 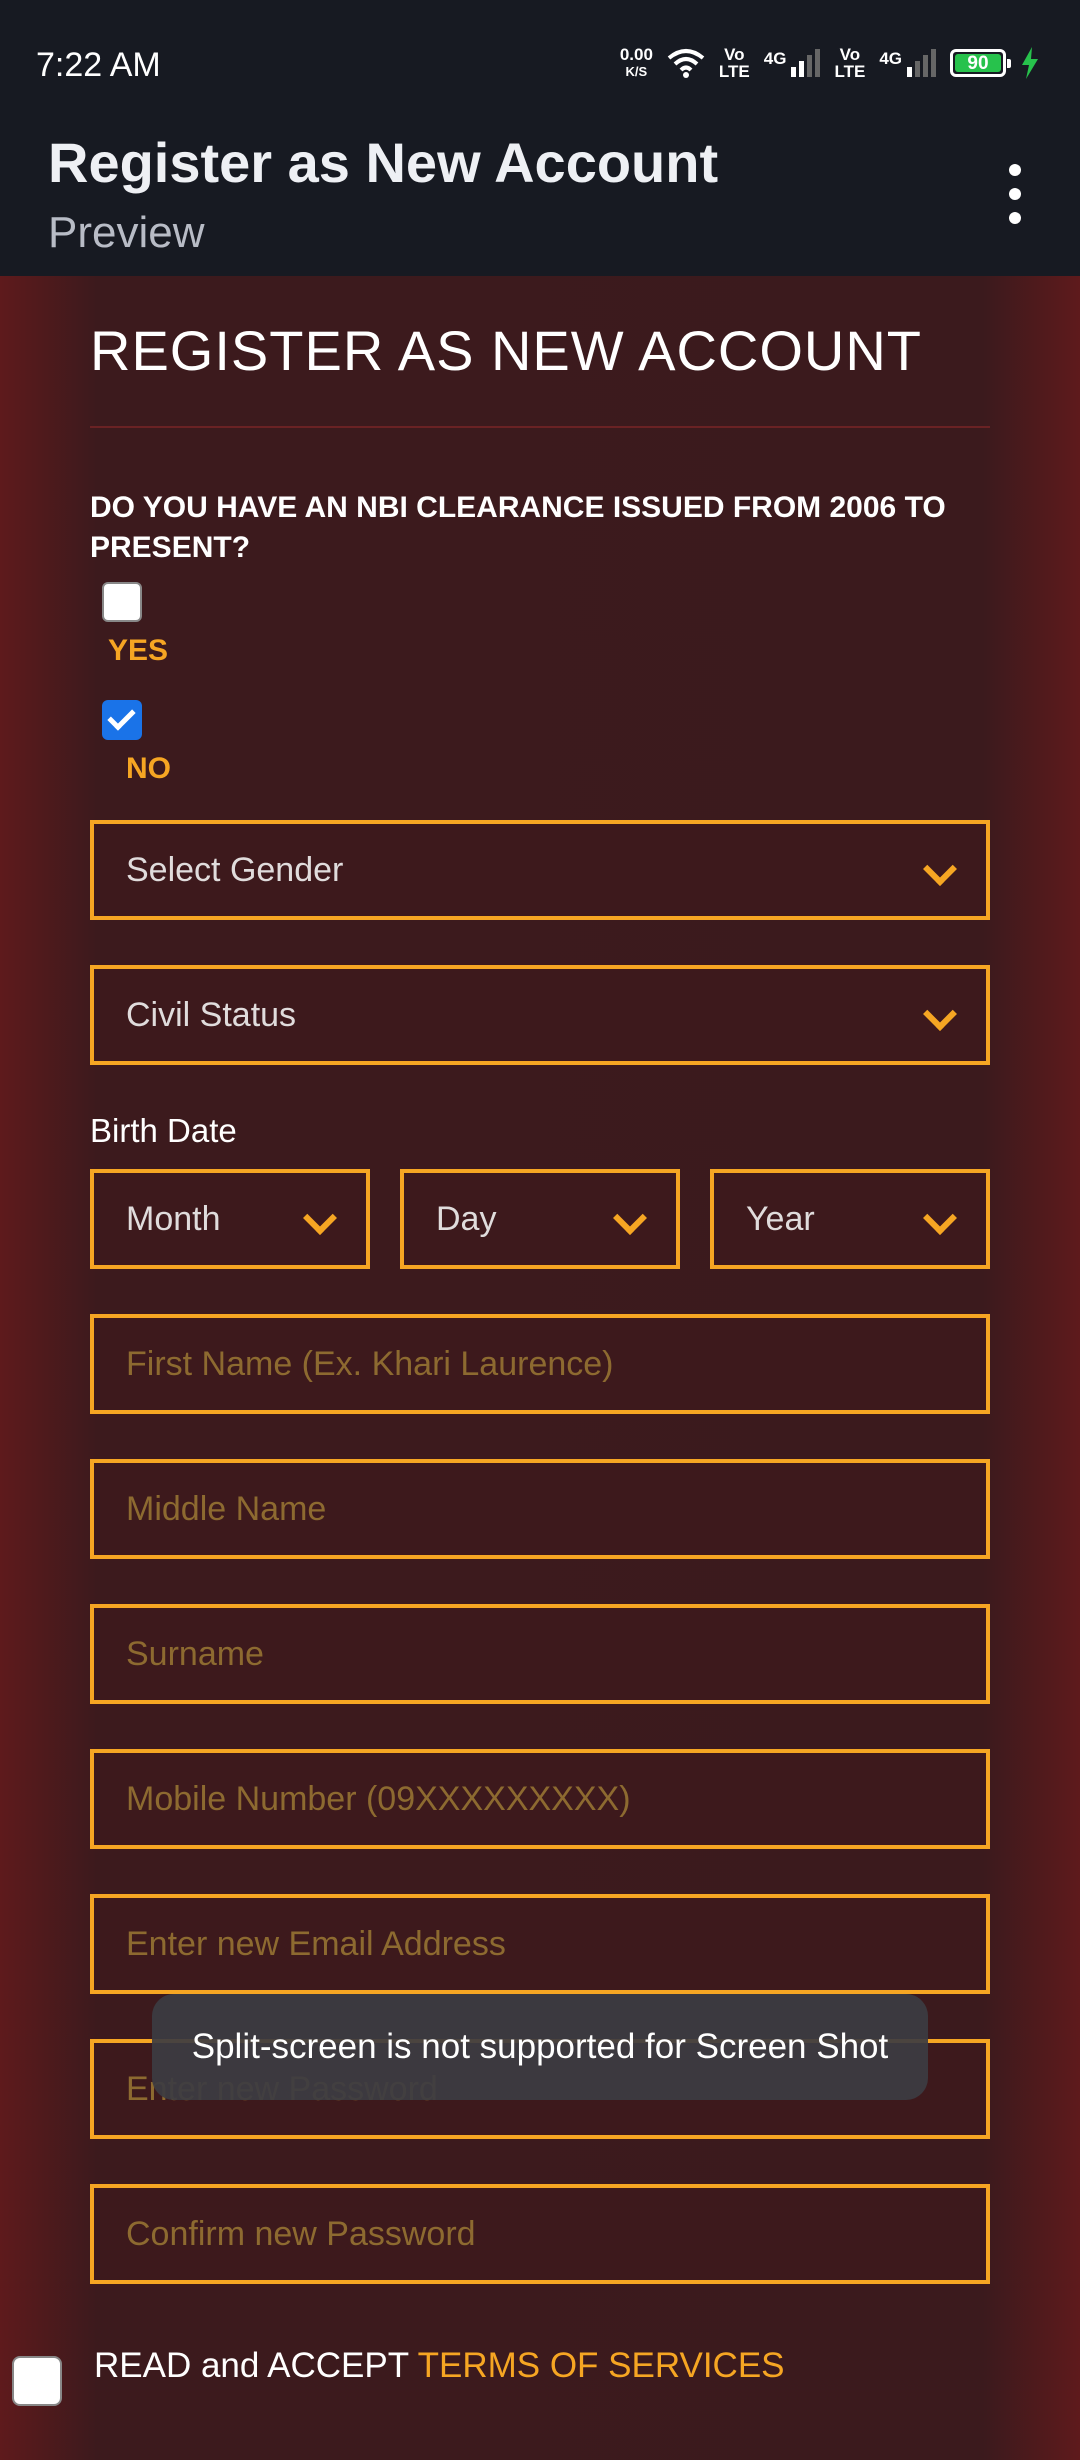 What do you see at coordinates (540, 65) in the screenshot?
I see `status-bar: 7:22 AM 0.00 K/S Vo LTE 4G Vo LTE 4G 90` at bounding box center [540, 65].